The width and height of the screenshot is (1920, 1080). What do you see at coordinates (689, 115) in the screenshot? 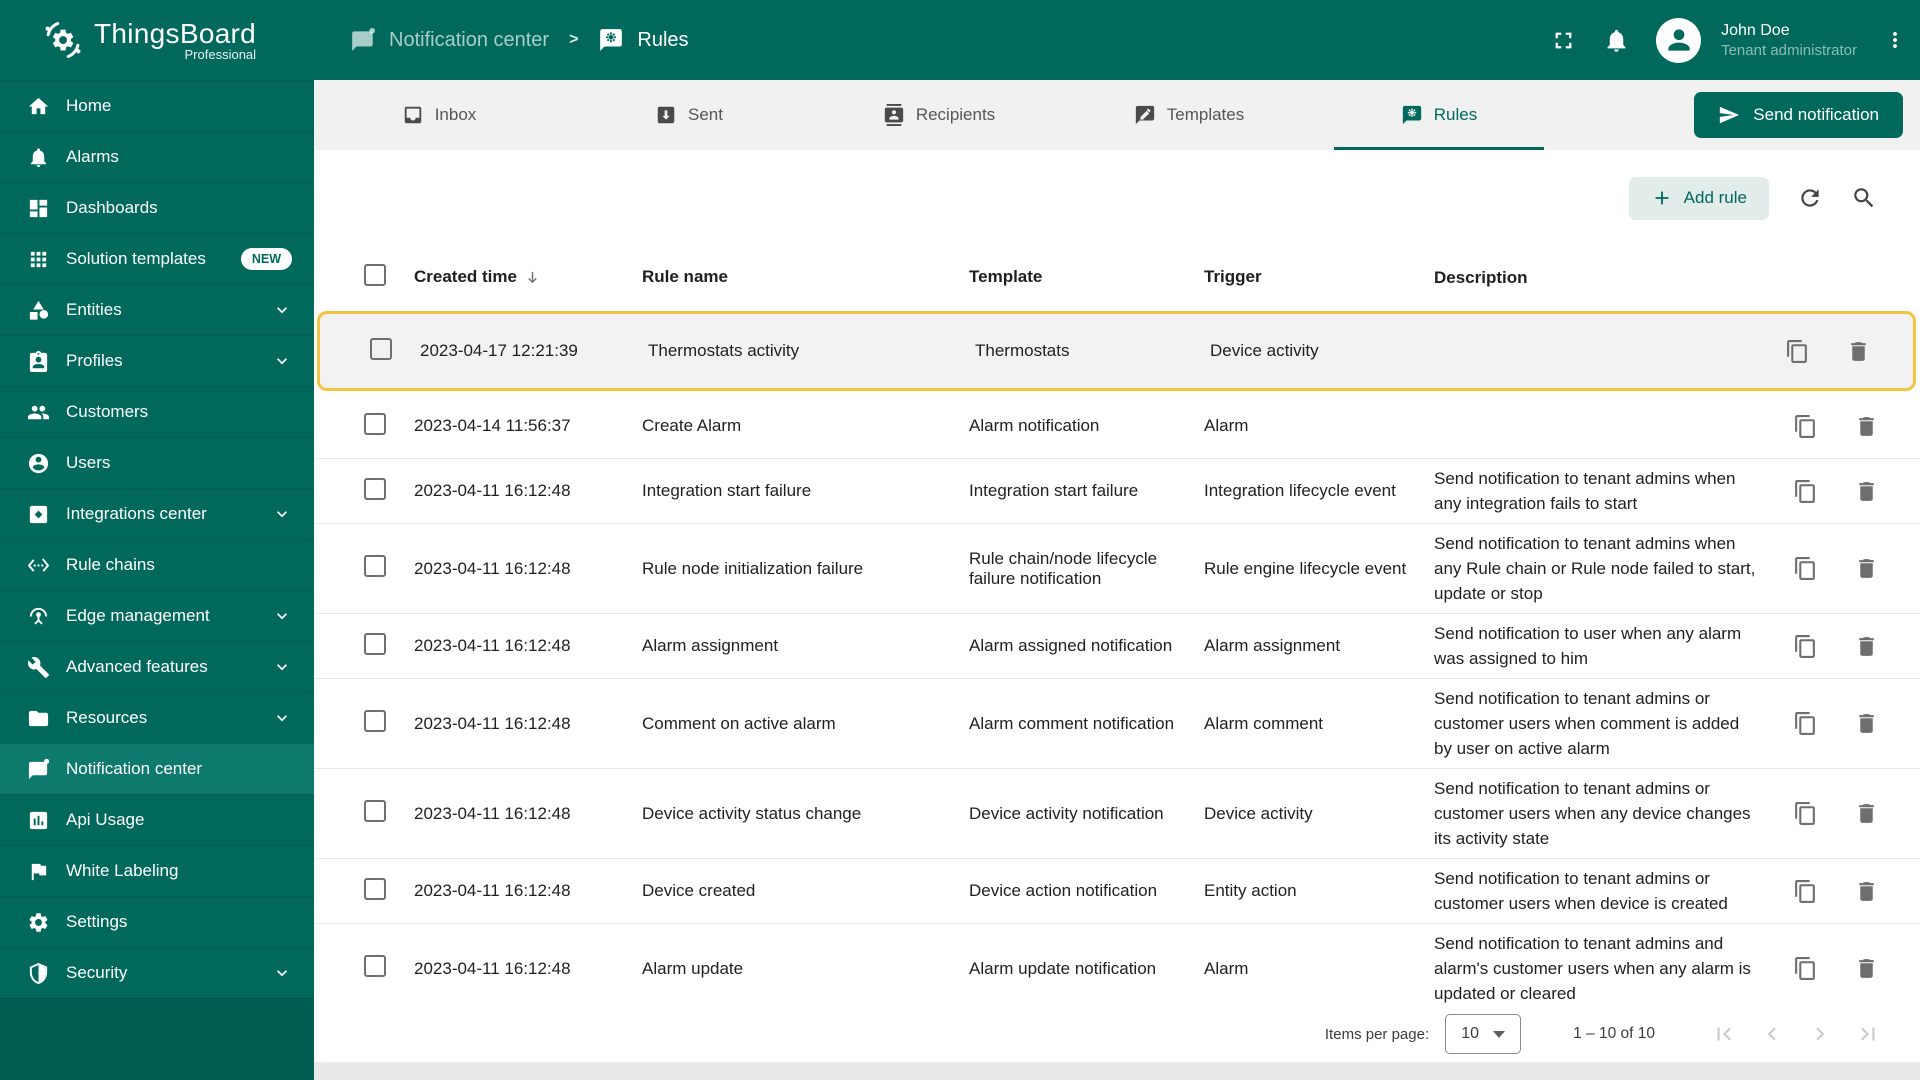
I see `tab-sent: Sent` at bounding box center [689, 115].